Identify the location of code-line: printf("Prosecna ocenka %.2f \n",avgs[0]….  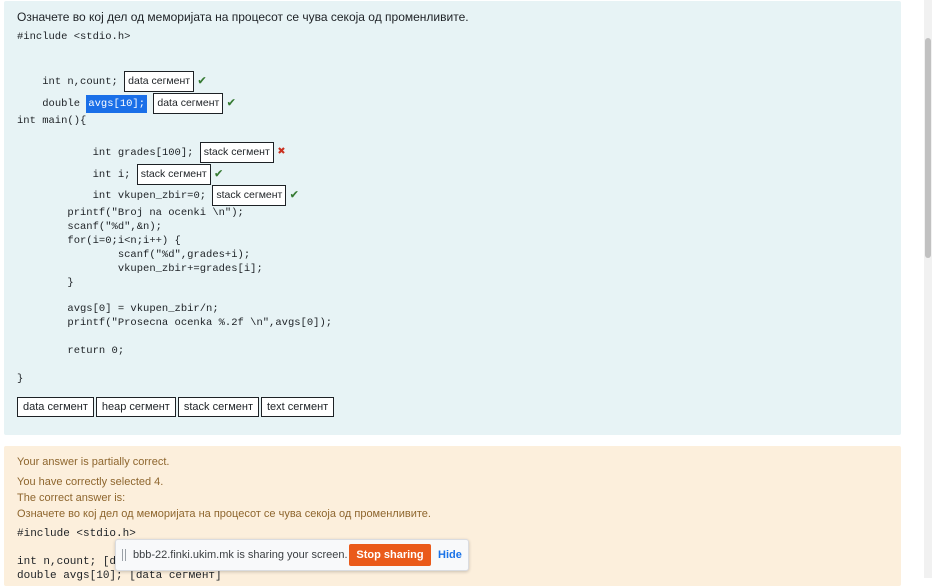
(175, 323).